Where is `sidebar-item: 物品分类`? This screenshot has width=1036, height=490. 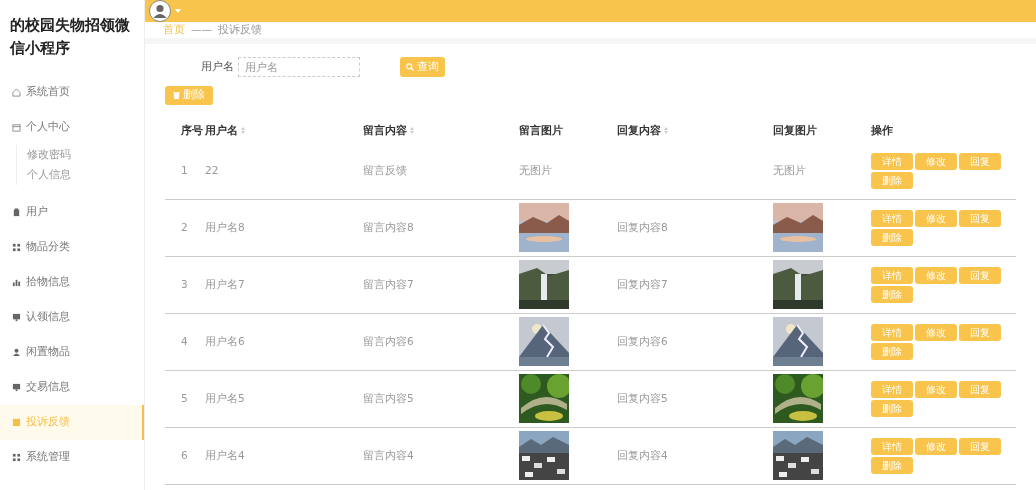
sidebar-item: 物品分类 is located at coordinates (72, 247).